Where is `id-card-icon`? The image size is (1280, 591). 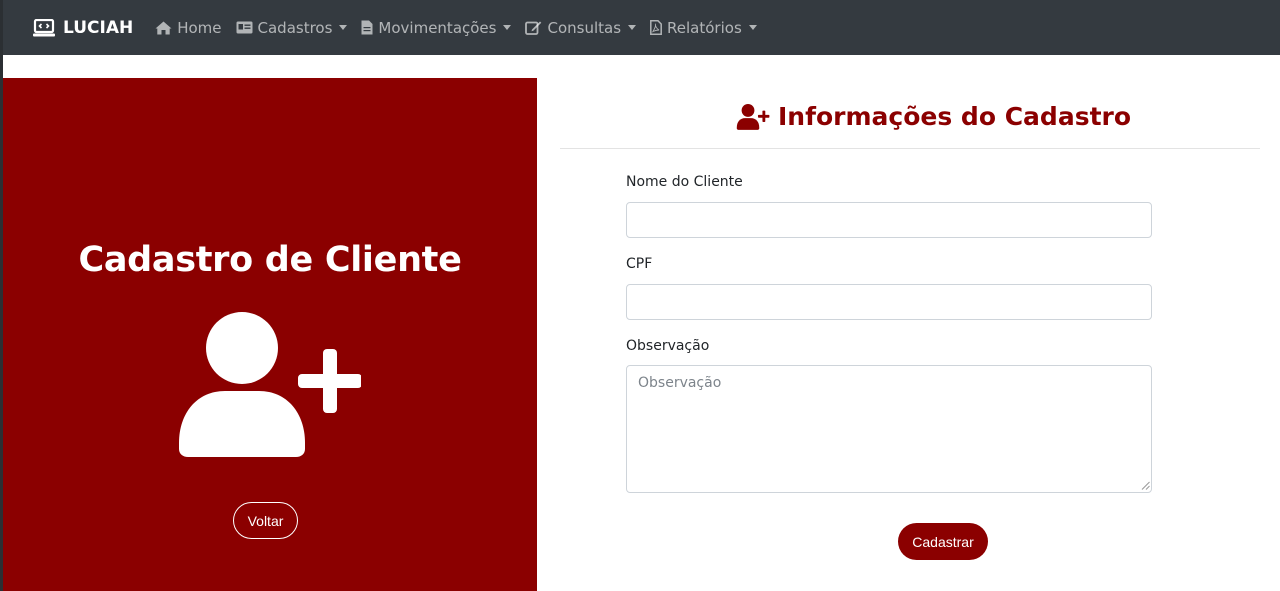 id-card-icon is located at coordinates (244, 27).